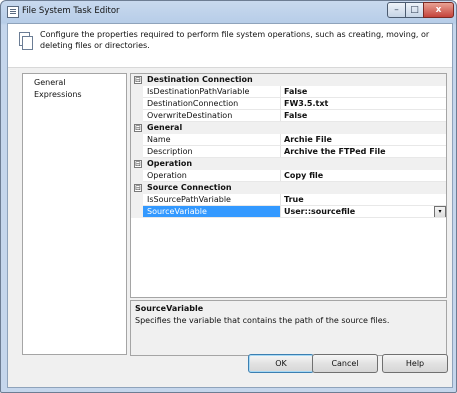 The width and height of the screenshot is (457, 393). Describe the element at coordinates (190, 115) in the screenshot. I see `property-name: OverwriteDestination` at that location.